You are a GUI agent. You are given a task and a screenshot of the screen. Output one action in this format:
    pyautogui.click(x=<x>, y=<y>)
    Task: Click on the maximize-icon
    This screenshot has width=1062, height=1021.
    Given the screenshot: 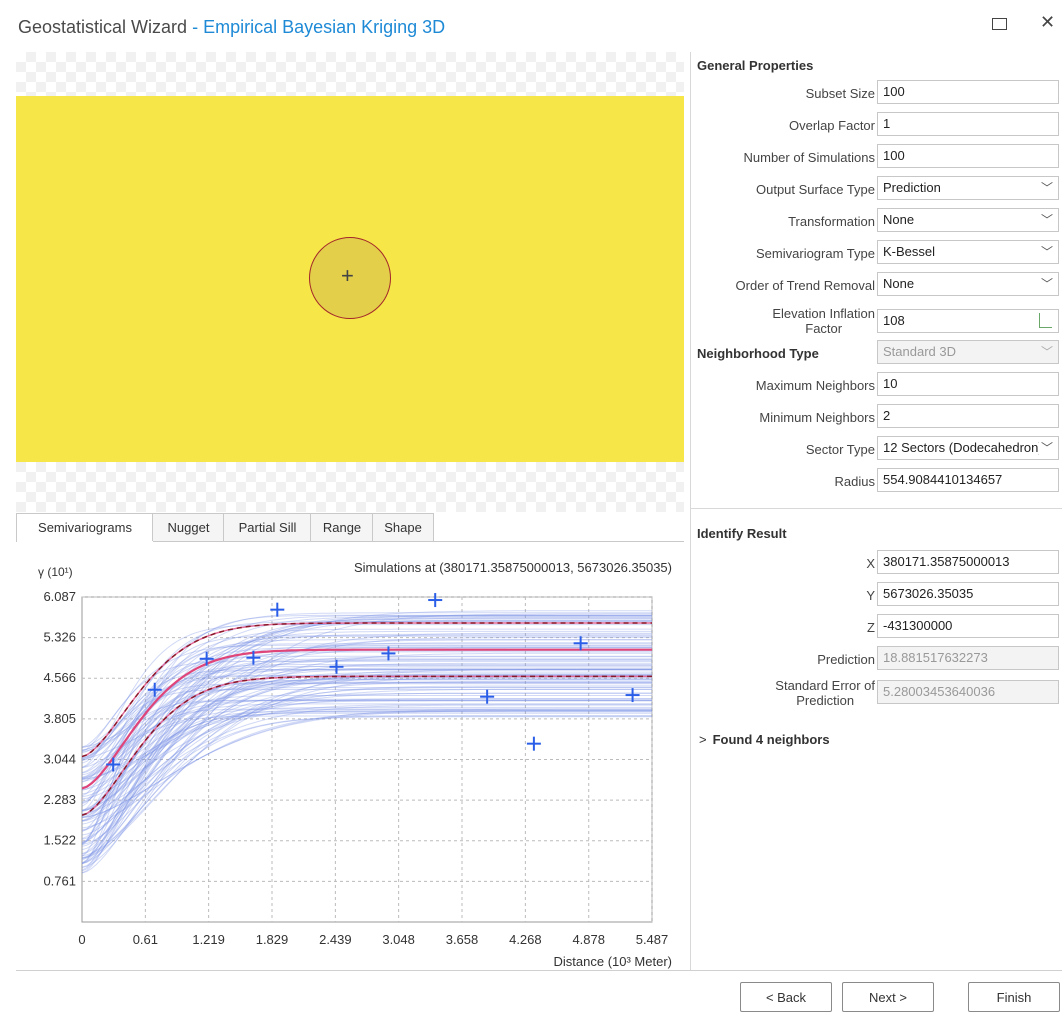 What is the action you would take?
    pyautogui.click(x=999, y=24)
    